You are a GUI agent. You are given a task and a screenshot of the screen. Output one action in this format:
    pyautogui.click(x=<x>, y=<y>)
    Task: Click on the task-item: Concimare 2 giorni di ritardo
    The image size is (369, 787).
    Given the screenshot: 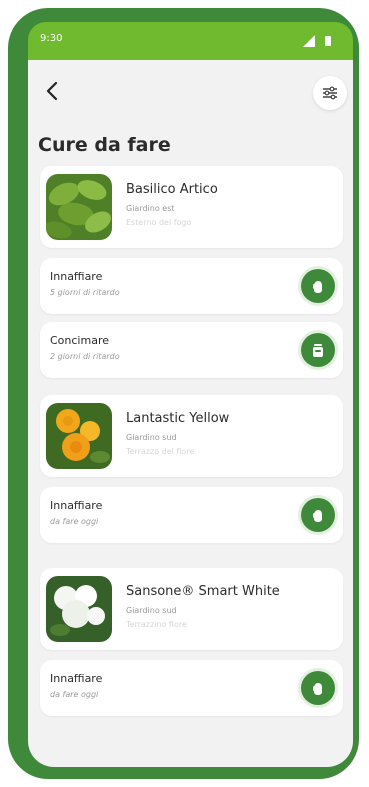 What is the action you would take?
    pyautogui.click(x=191, y=350)
    